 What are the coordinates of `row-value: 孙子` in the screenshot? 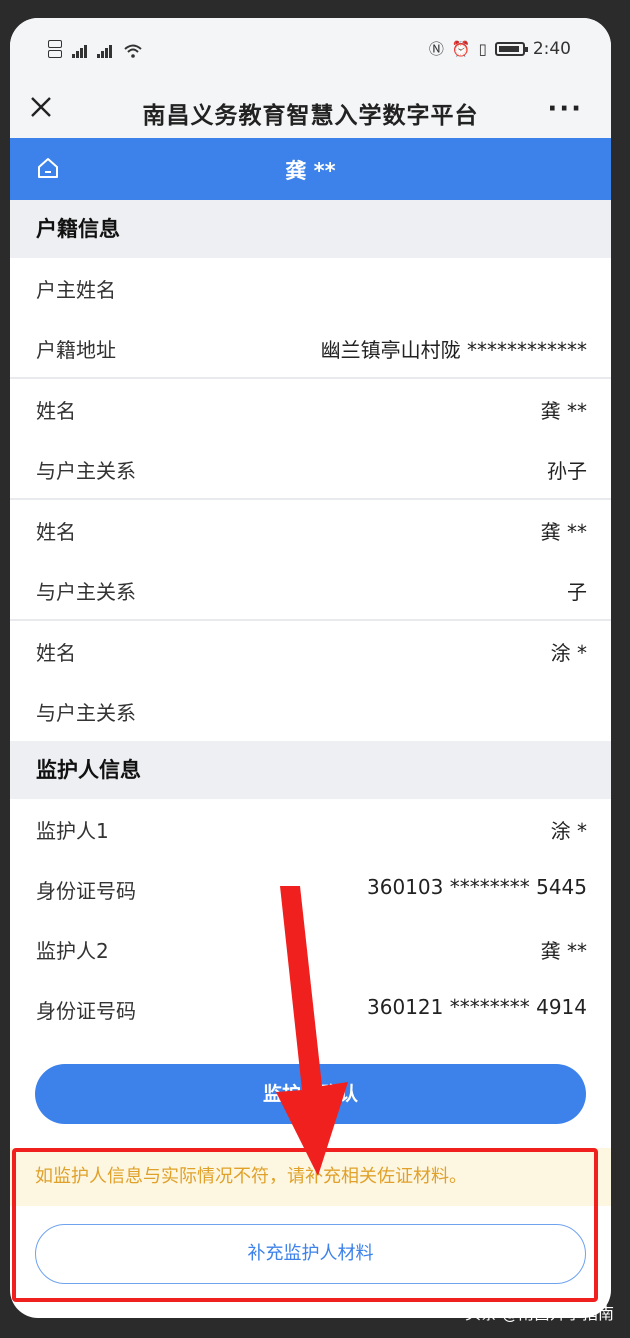 It's located at (567, 471).